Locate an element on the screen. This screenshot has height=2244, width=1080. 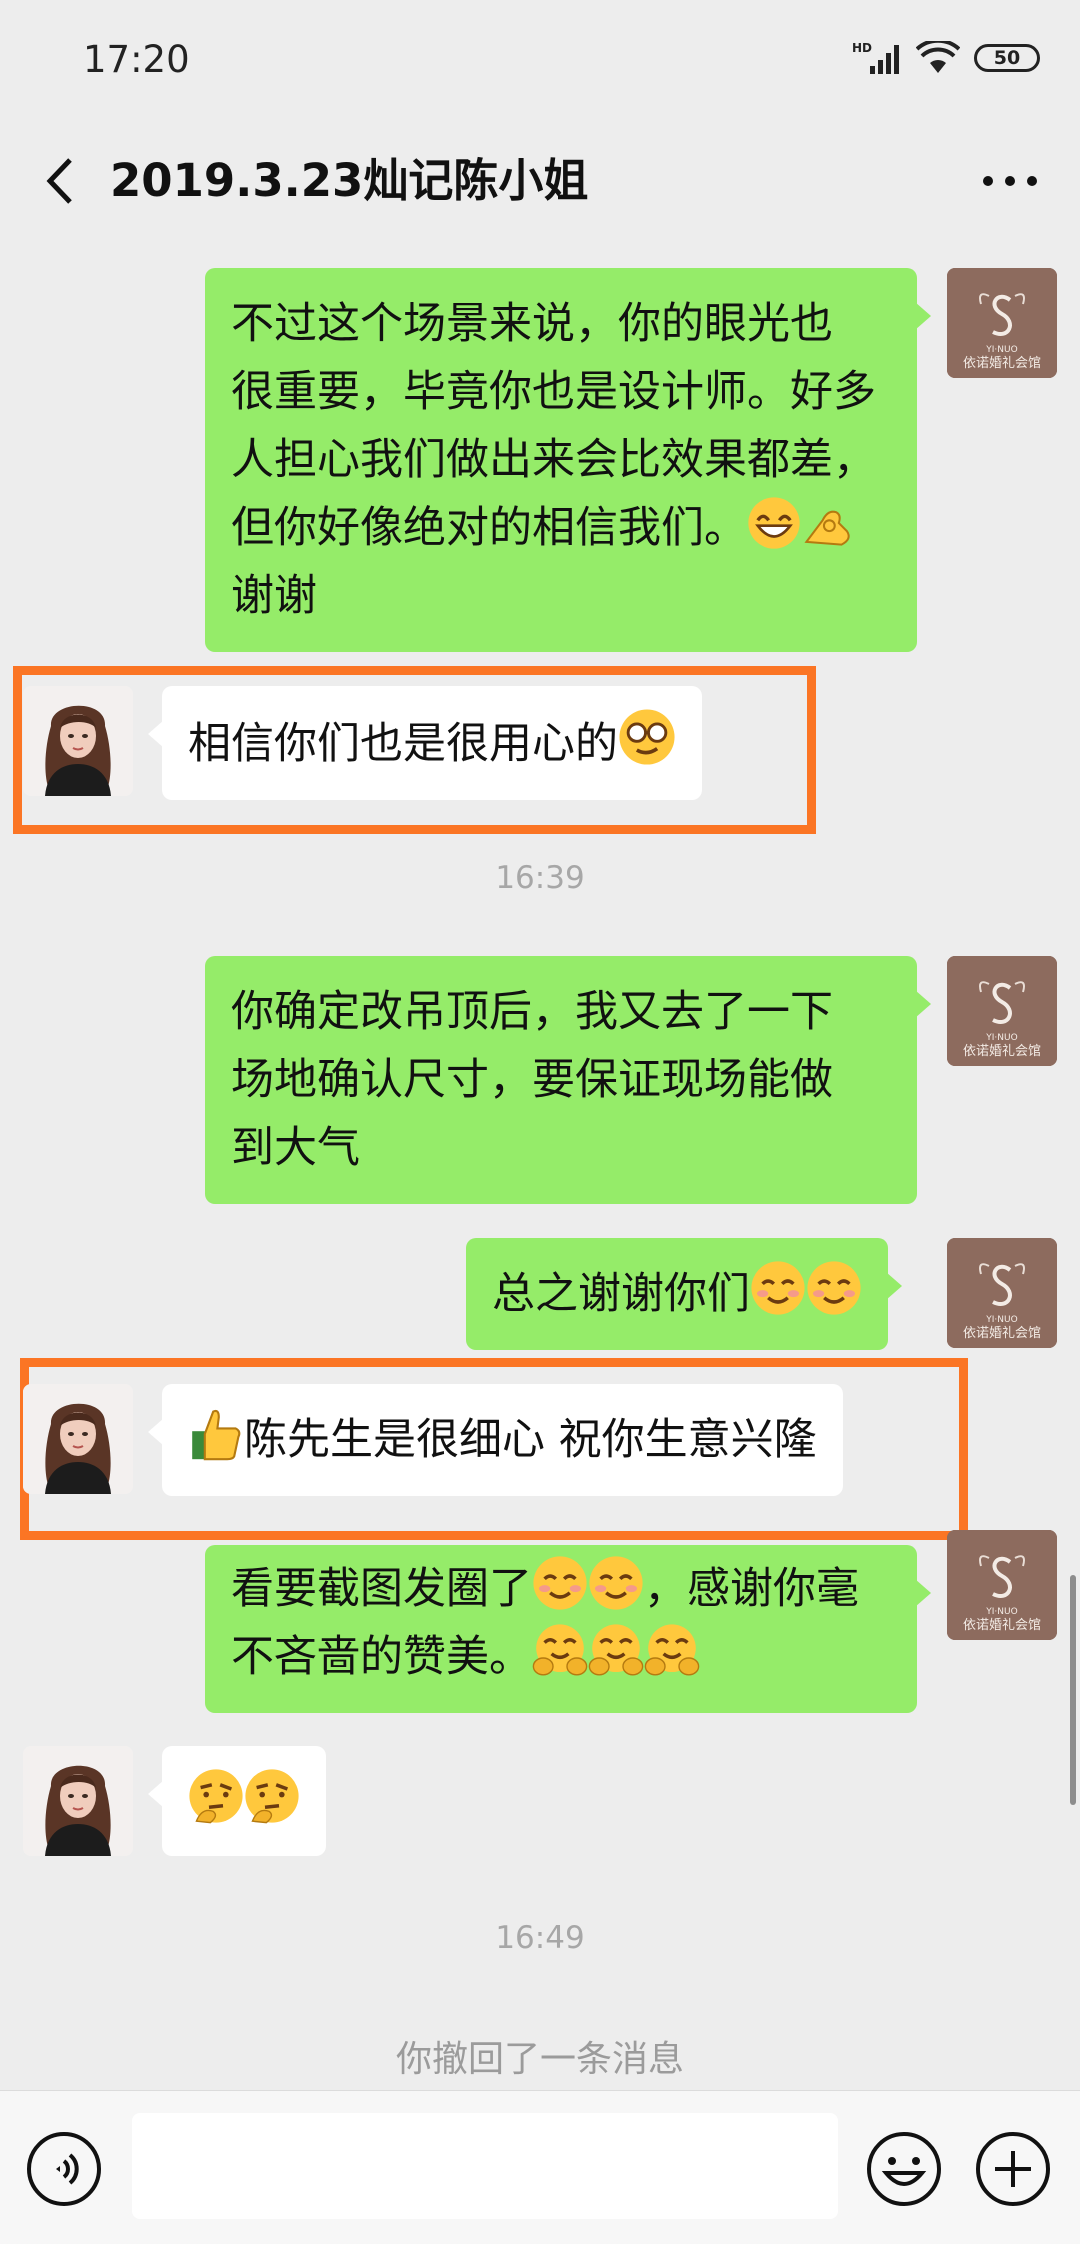
wifi-icon is located at coordinates (938, 57).